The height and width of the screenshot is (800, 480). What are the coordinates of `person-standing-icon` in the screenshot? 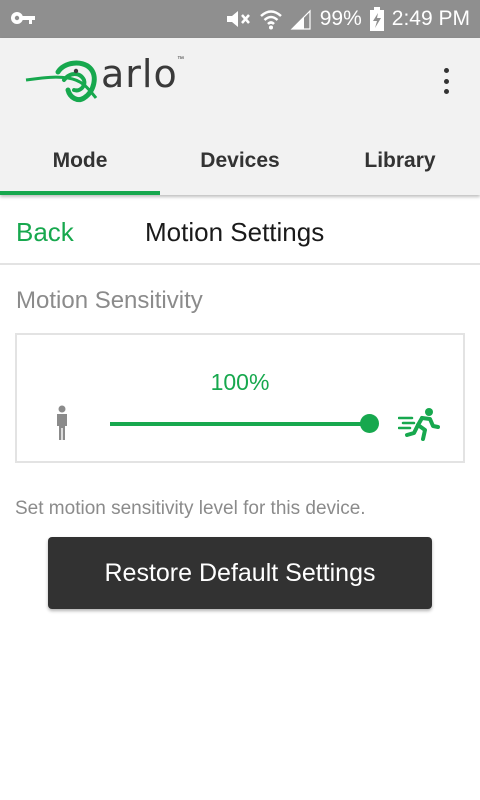 It's located at (62, 422).